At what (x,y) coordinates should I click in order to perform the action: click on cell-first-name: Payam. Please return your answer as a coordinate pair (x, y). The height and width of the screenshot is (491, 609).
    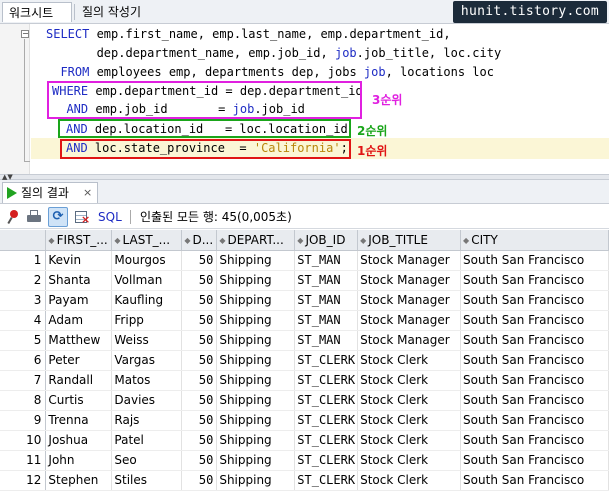
    Looking at the image, I should click on (79, 300).